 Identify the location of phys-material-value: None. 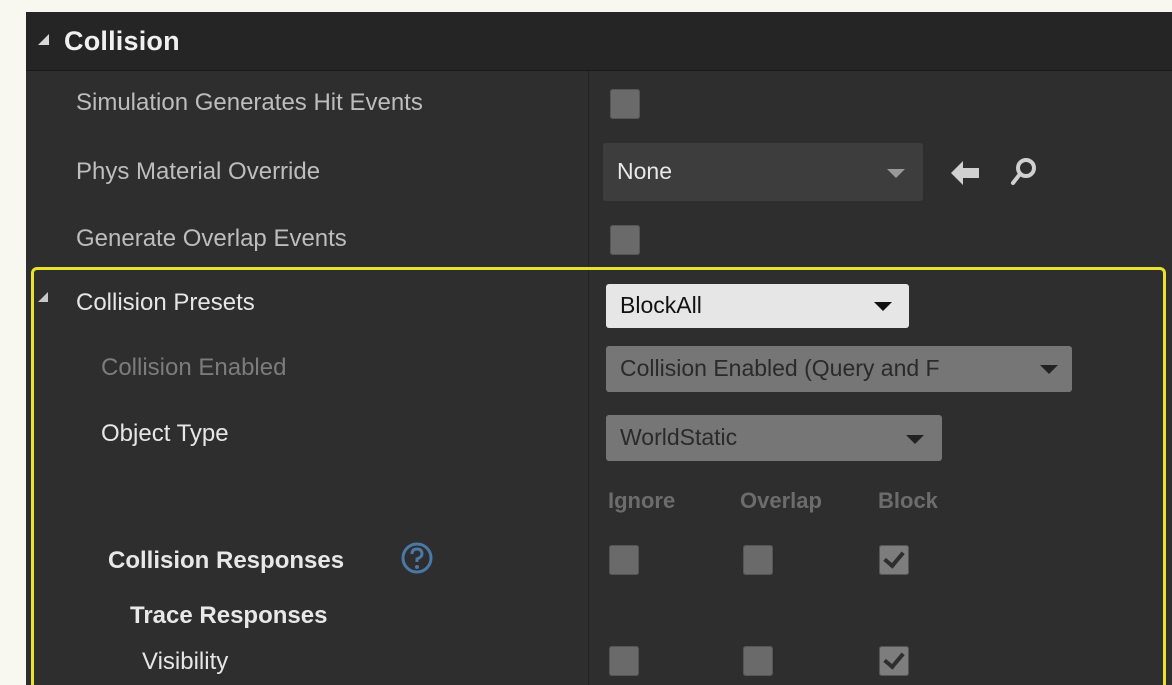
(644, 171).